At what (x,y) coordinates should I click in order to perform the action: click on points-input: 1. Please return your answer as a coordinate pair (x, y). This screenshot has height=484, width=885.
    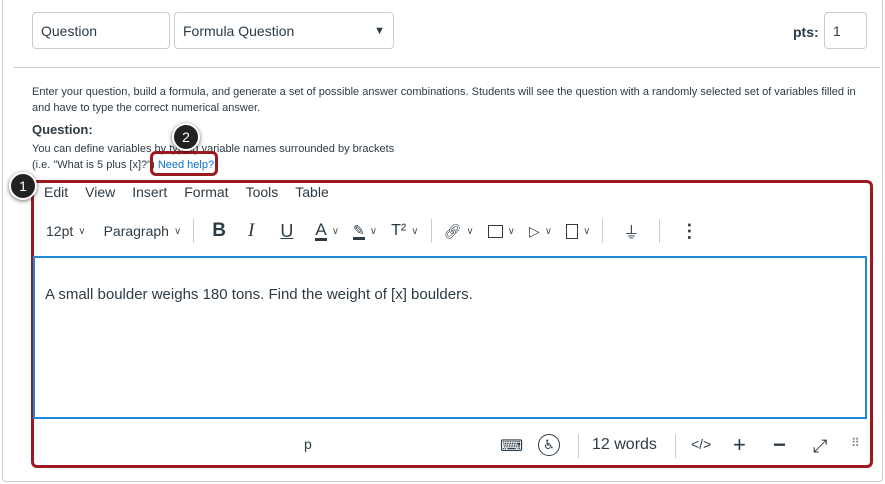
    Looking at the image, I should click on (845, 30).